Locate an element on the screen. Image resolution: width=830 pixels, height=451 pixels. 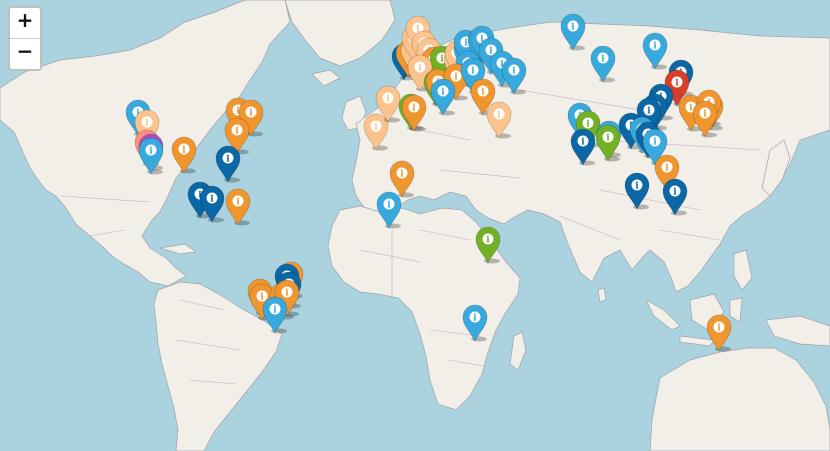
zoom-control: + − is located at coordinates (25, 38).